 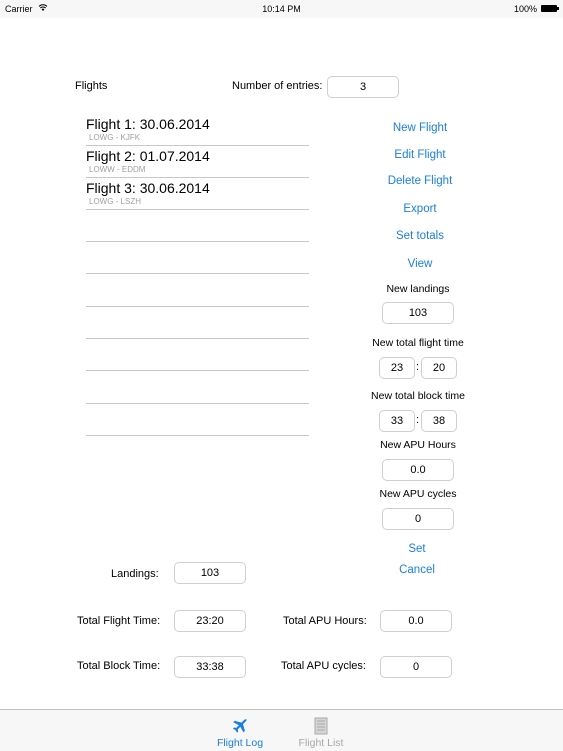 What do you see at coordinates (418, 396) in the screenshot?
I see `new-block-time-label: New total block time` at bounding box center [418, 396].